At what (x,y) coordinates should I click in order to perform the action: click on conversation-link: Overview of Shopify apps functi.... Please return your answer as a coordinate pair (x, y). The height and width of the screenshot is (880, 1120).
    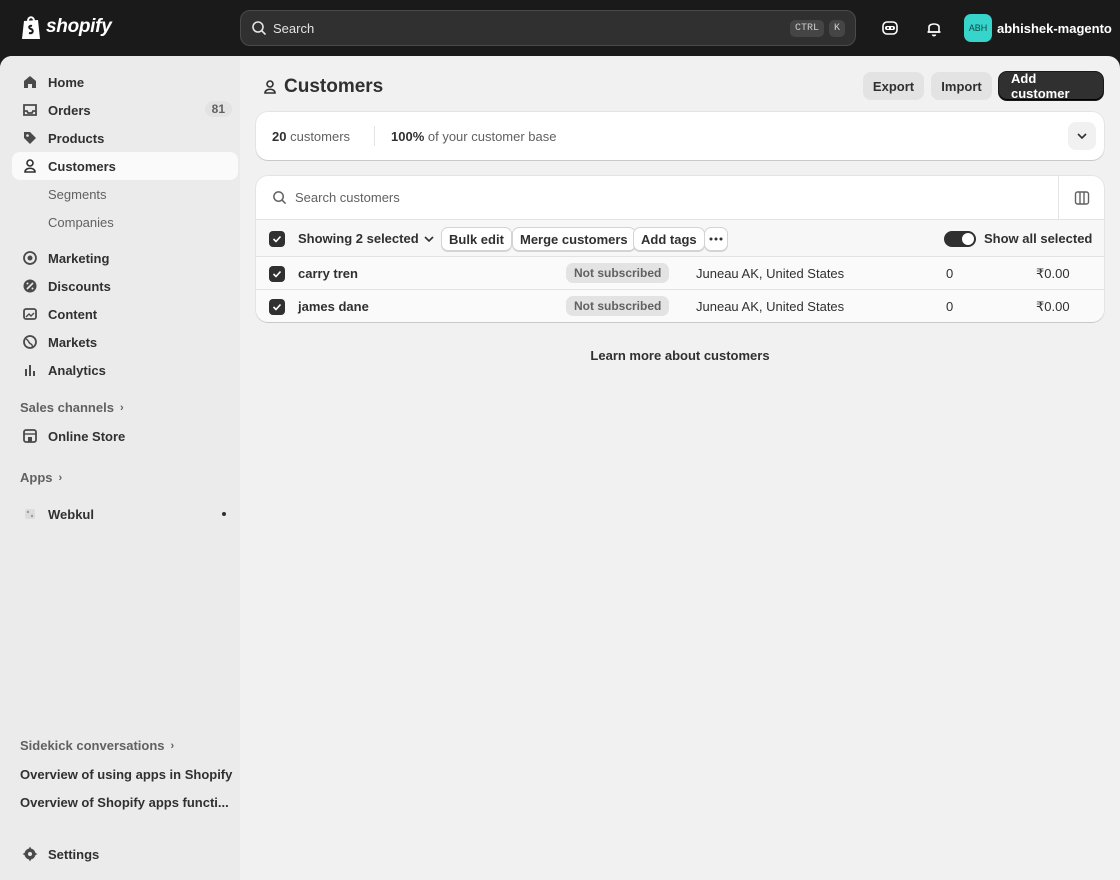
    Looking at the image, I should click on (128, 802).